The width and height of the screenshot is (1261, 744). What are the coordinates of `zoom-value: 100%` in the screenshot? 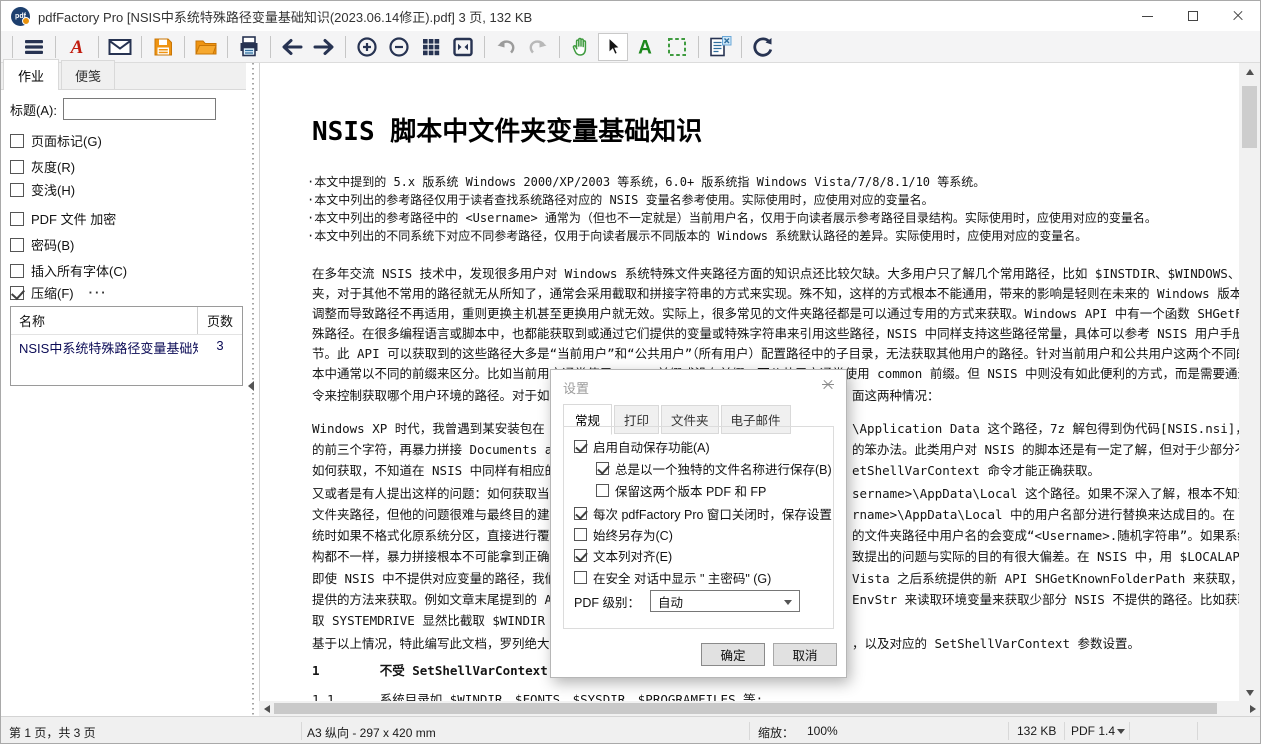 It's located at (822, 731).